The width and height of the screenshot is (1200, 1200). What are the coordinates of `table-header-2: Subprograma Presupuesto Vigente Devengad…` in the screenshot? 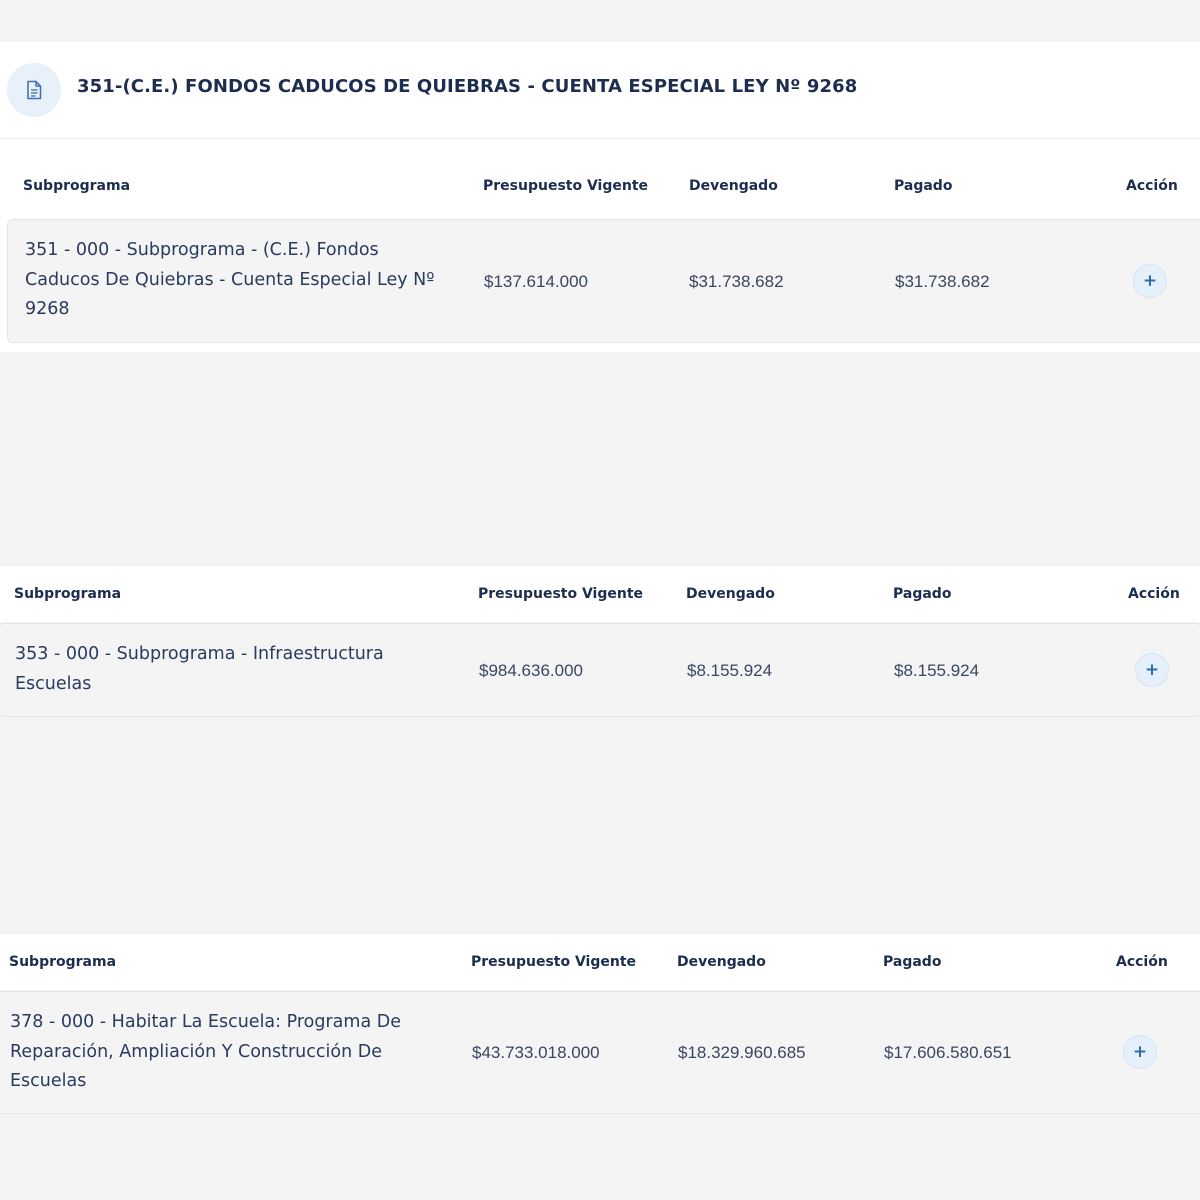 It's located at (600, 594).